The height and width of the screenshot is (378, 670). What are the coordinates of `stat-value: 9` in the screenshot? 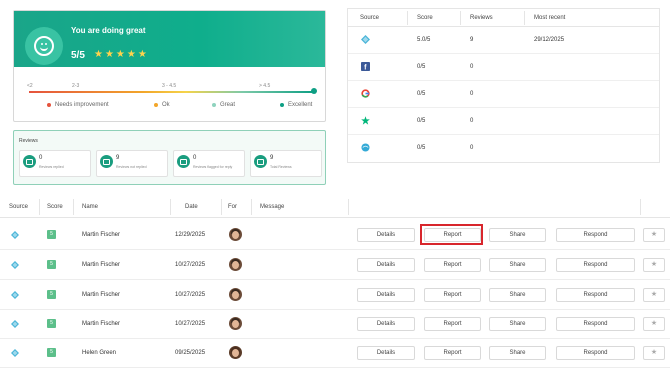 It's located at (272, 158).